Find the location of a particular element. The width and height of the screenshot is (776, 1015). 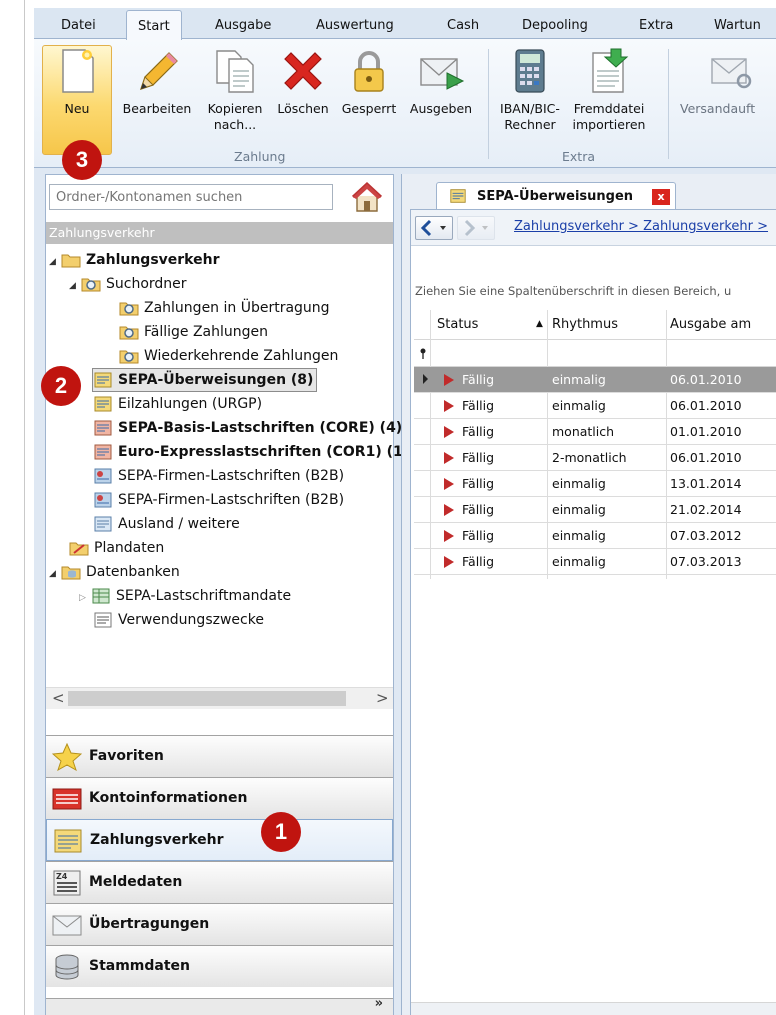

table-row: Fällig monatlich 01.01.2010 is located at coordinates (595, 432).